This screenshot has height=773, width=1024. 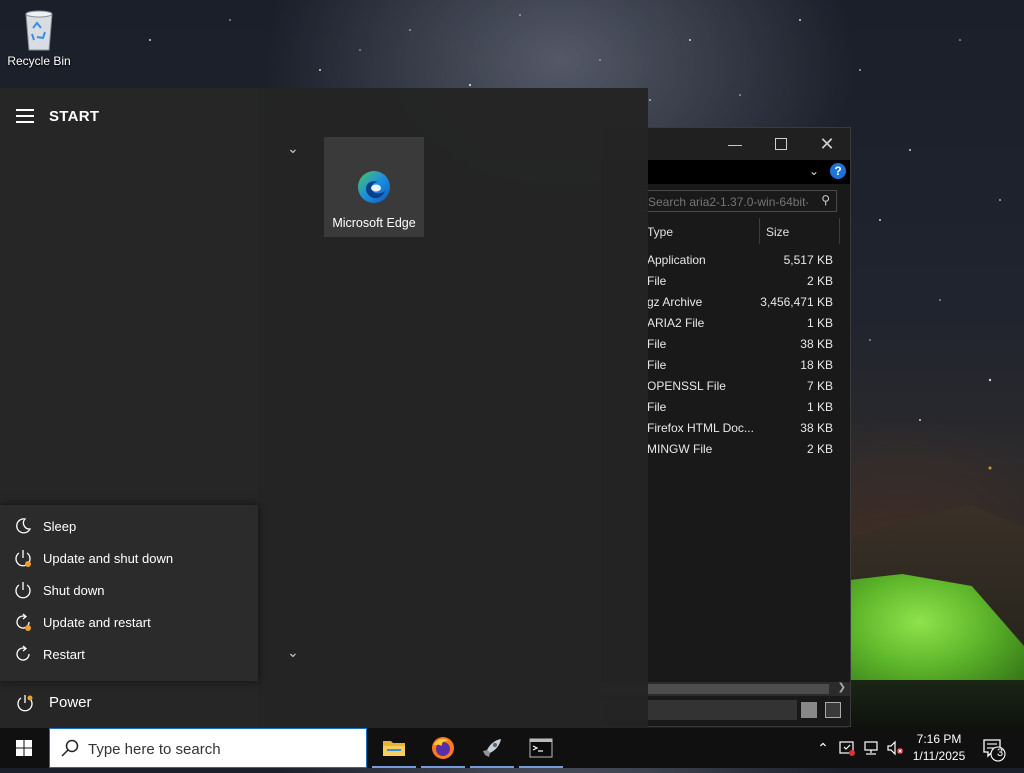 I want to click on edge-icon, so click(x=374, y=187).